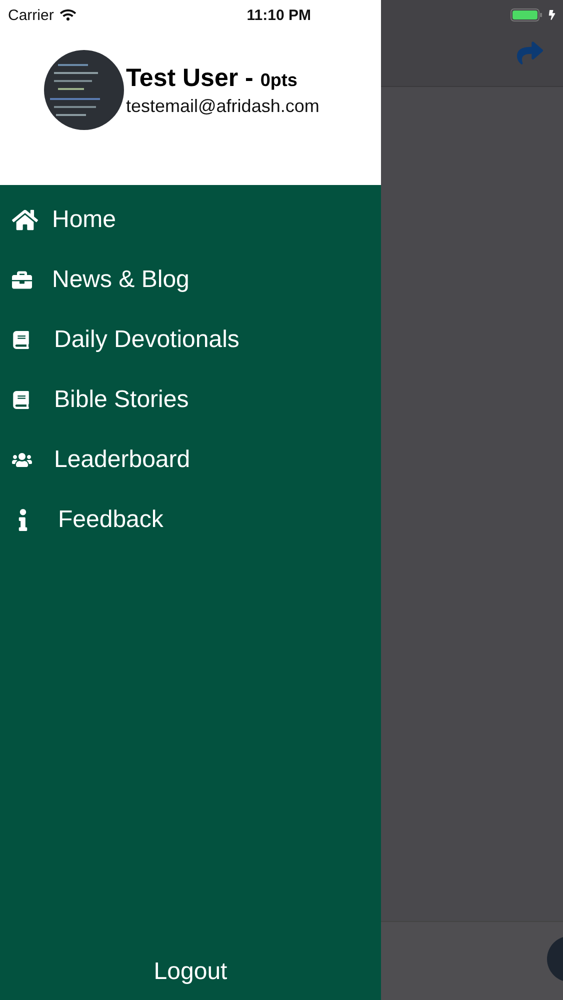 The width and height of the screenshot is (563, 1000). I want to click on menu-item: Daily Devotionals, so click(190, 340).